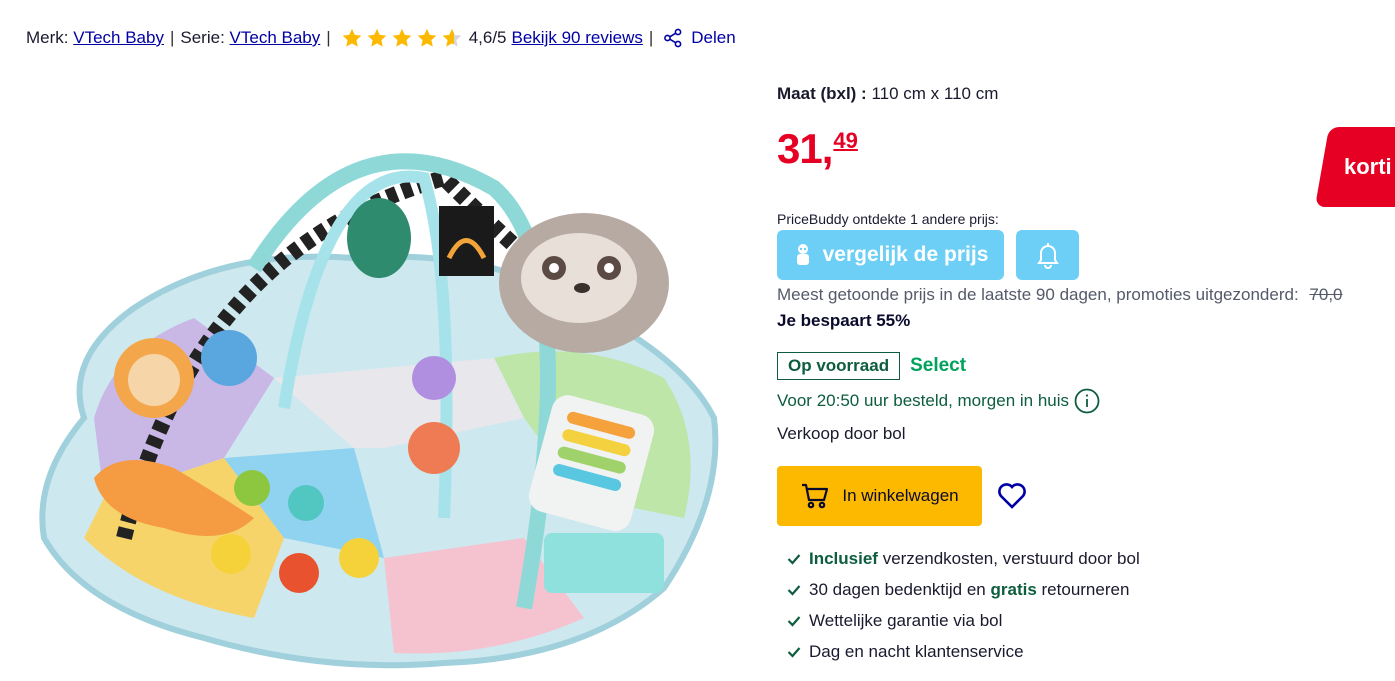  I want to click on share-button: Delen, so click(699, 38).